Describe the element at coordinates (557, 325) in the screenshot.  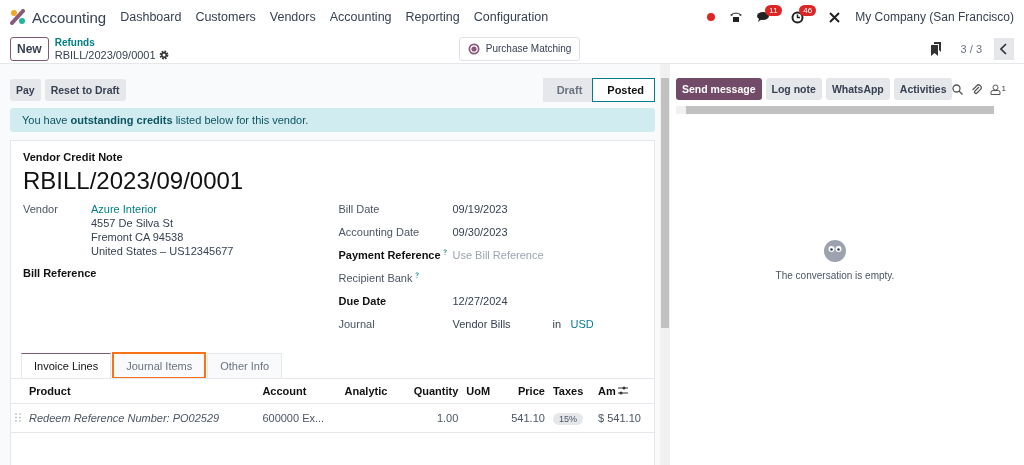
I see `field-label: in` at that location.